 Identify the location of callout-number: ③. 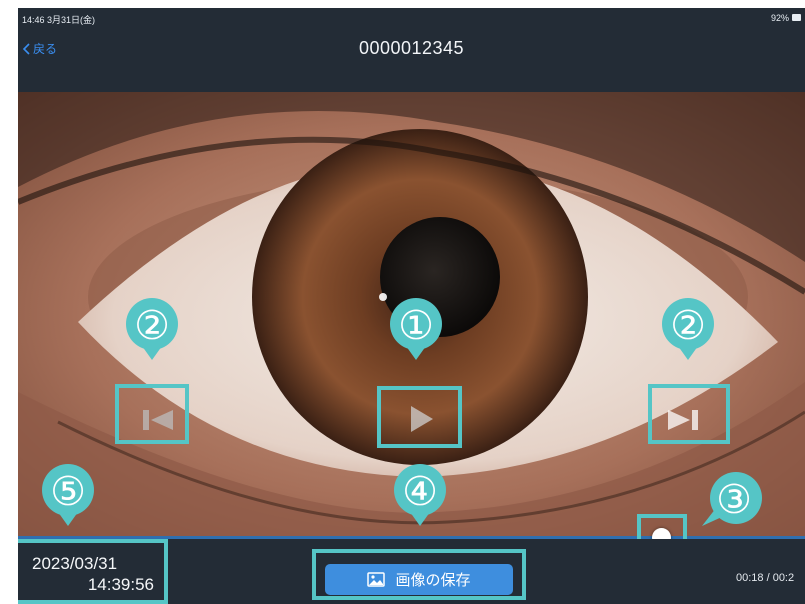
(734, 500).